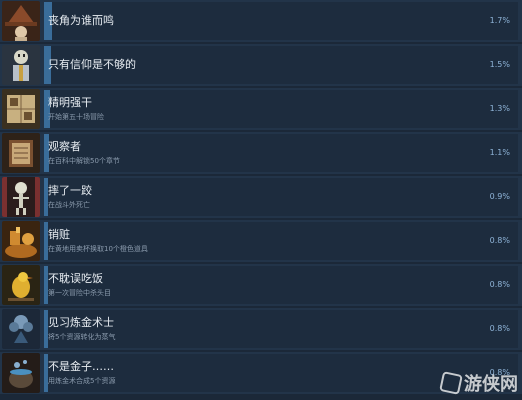 This screenshot has height=400, width=522. What do you see at coordinates (499, 152) in the screenshot?
I see `unlock-percent: 1.1%` at bounding box center [499, 152].